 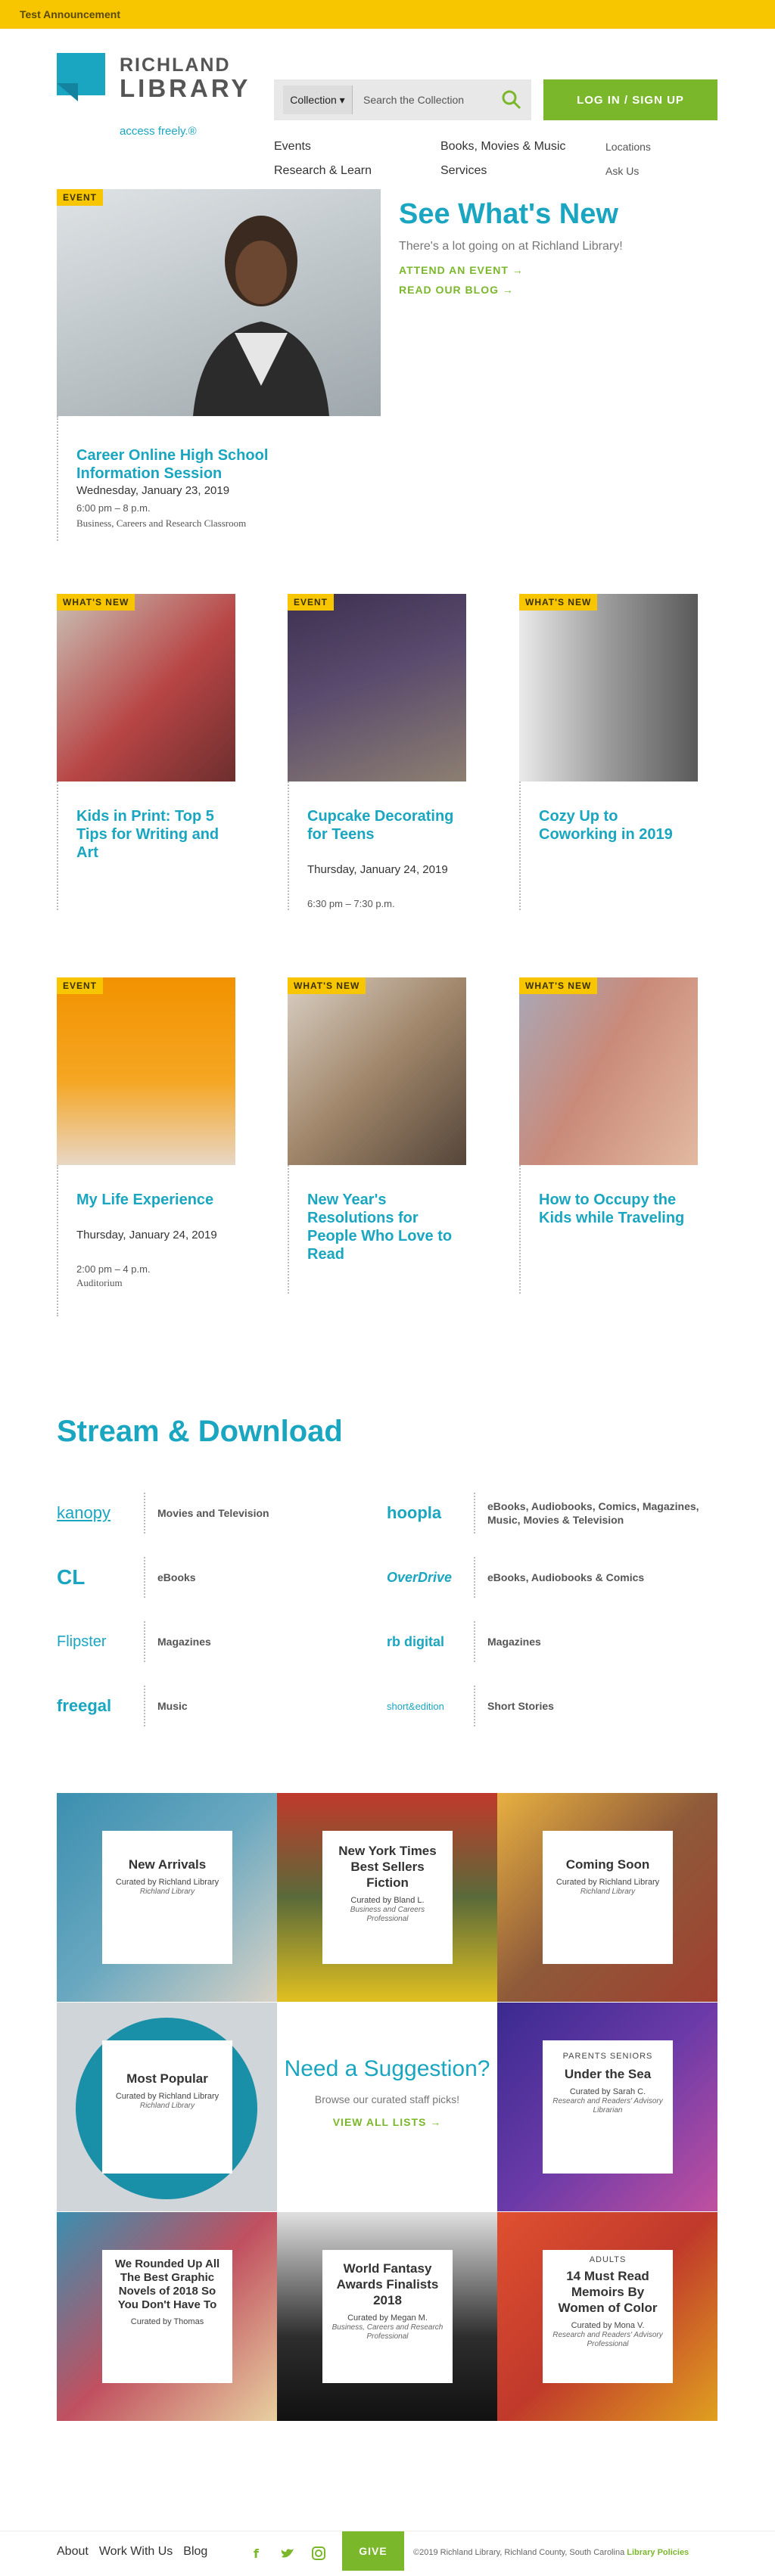 I want to click on main-nav-col1: Events Research & Learn, so click(x=323, y=159).